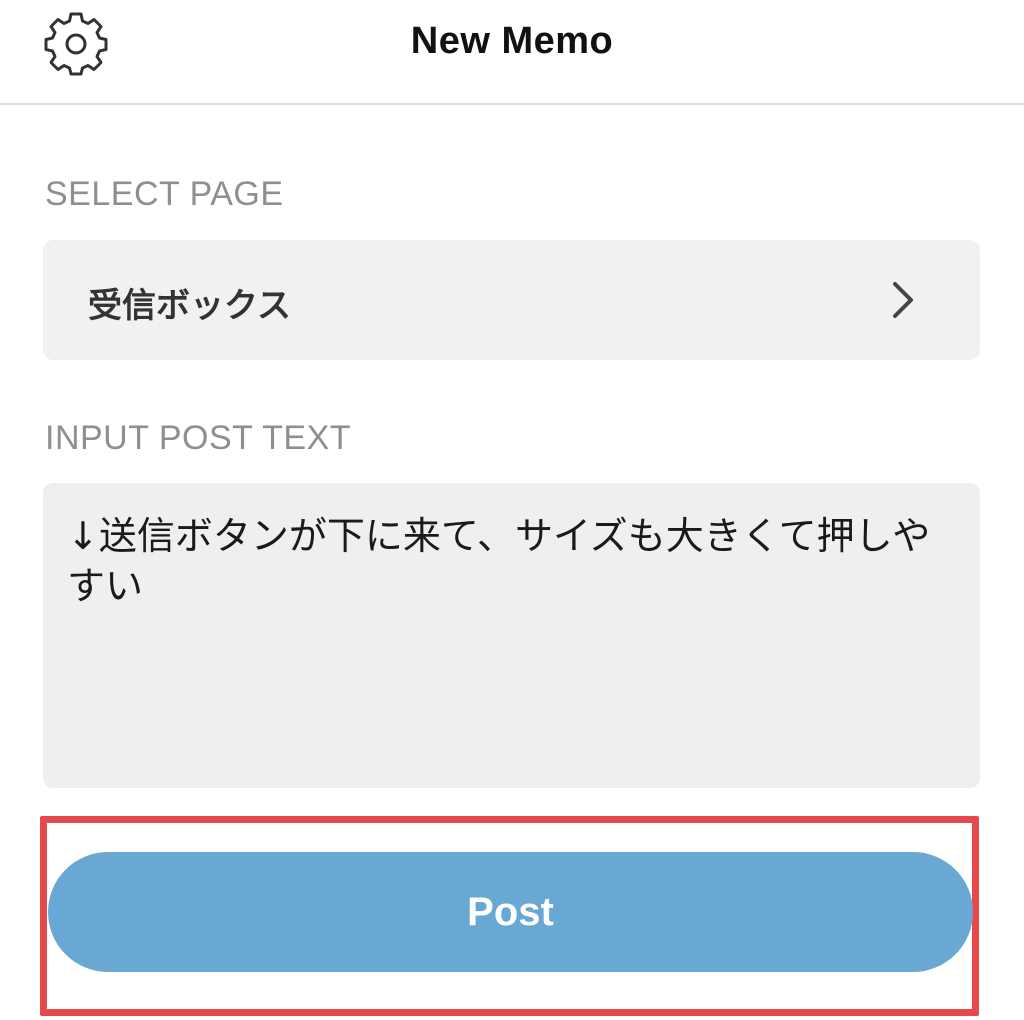 This screenshot has height=1020, width=1024. Describe the element at coordinates (512, 41) in the screenshot. I see `page-title: New Memo` at that location.